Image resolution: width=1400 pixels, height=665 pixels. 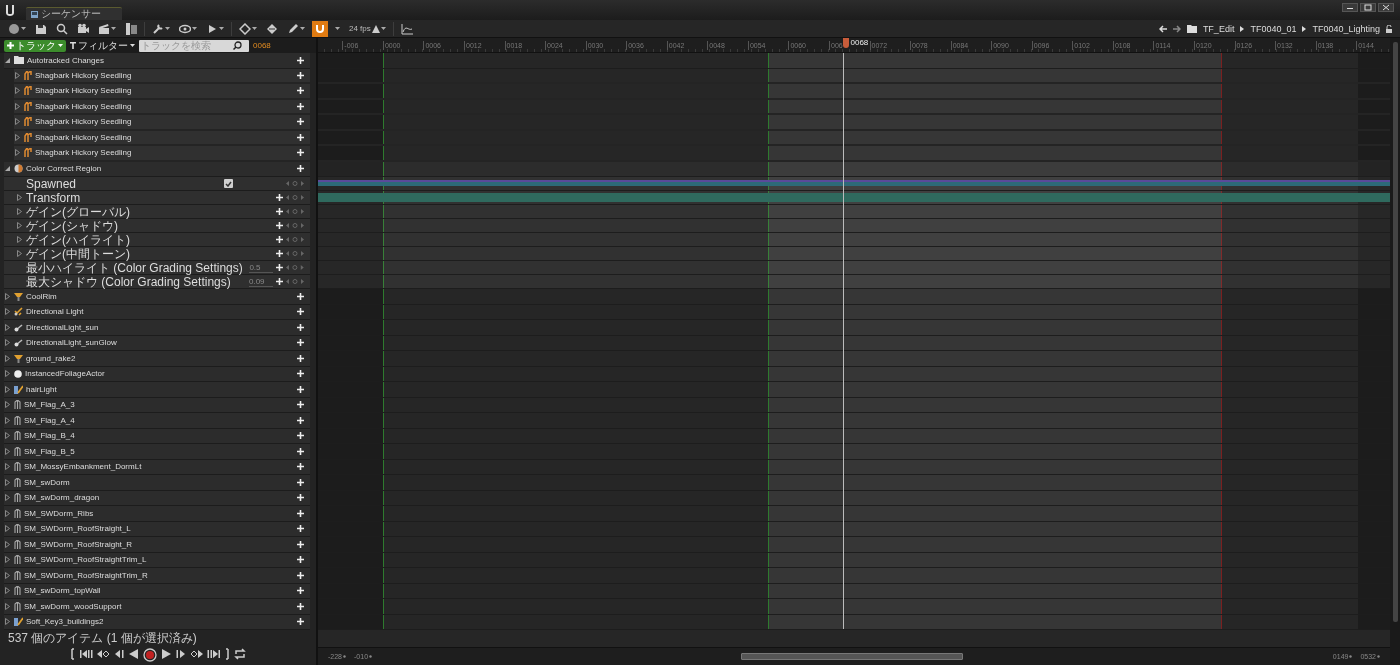 I want to click on render-button, so click(x=131, y=28).